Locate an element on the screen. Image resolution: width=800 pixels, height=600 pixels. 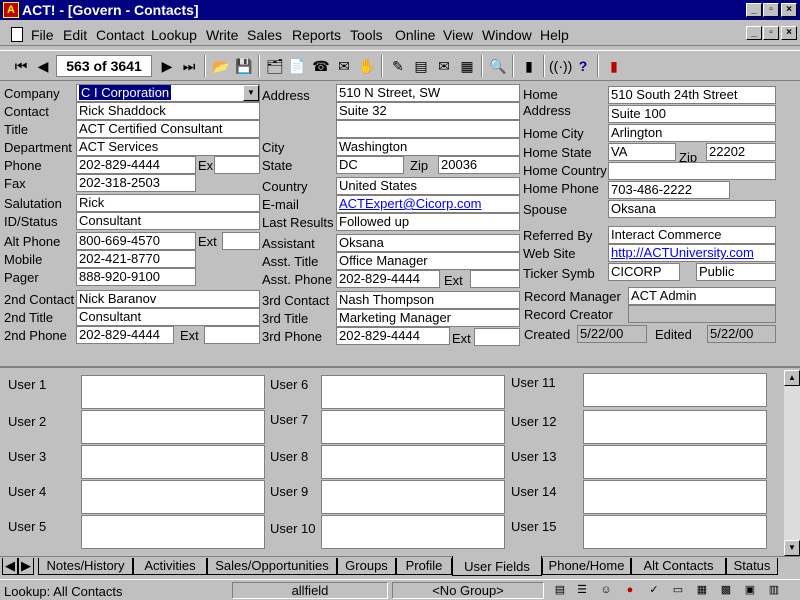
task-list-icon: ✓ is located at coordinates (654, 590).